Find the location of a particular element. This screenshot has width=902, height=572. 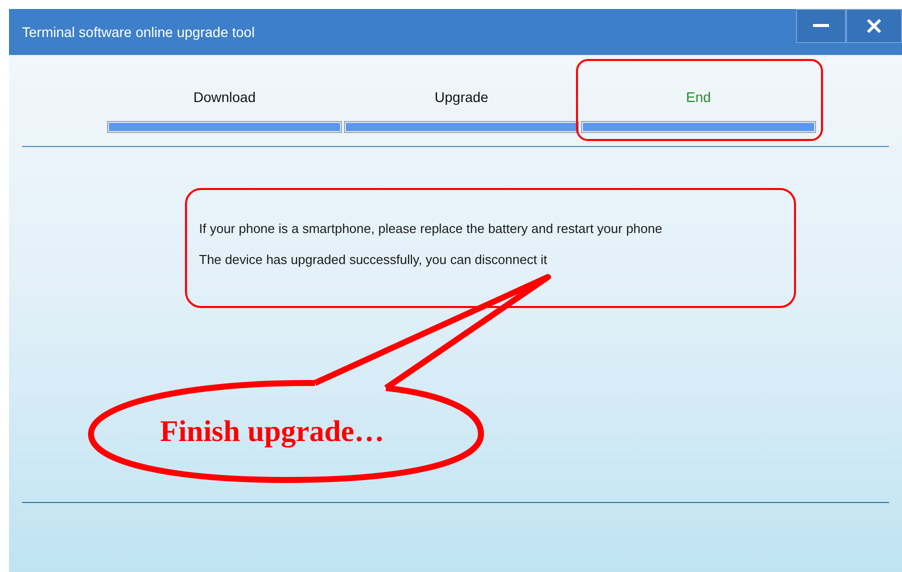

step-label: Download is located at coordinates (224, 97).